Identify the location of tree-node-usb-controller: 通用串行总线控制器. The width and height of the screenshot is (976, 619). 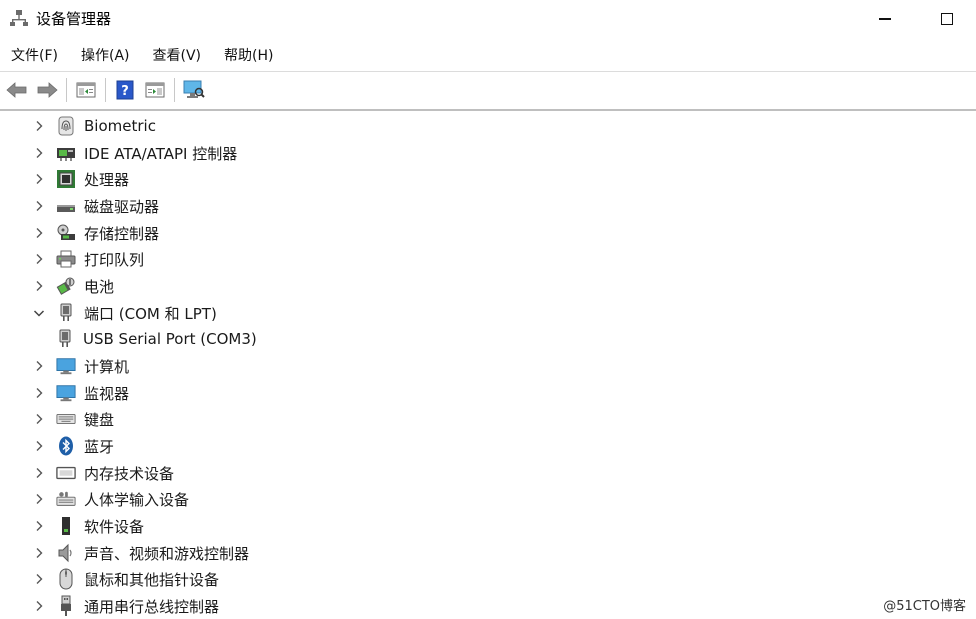
(109, 606).